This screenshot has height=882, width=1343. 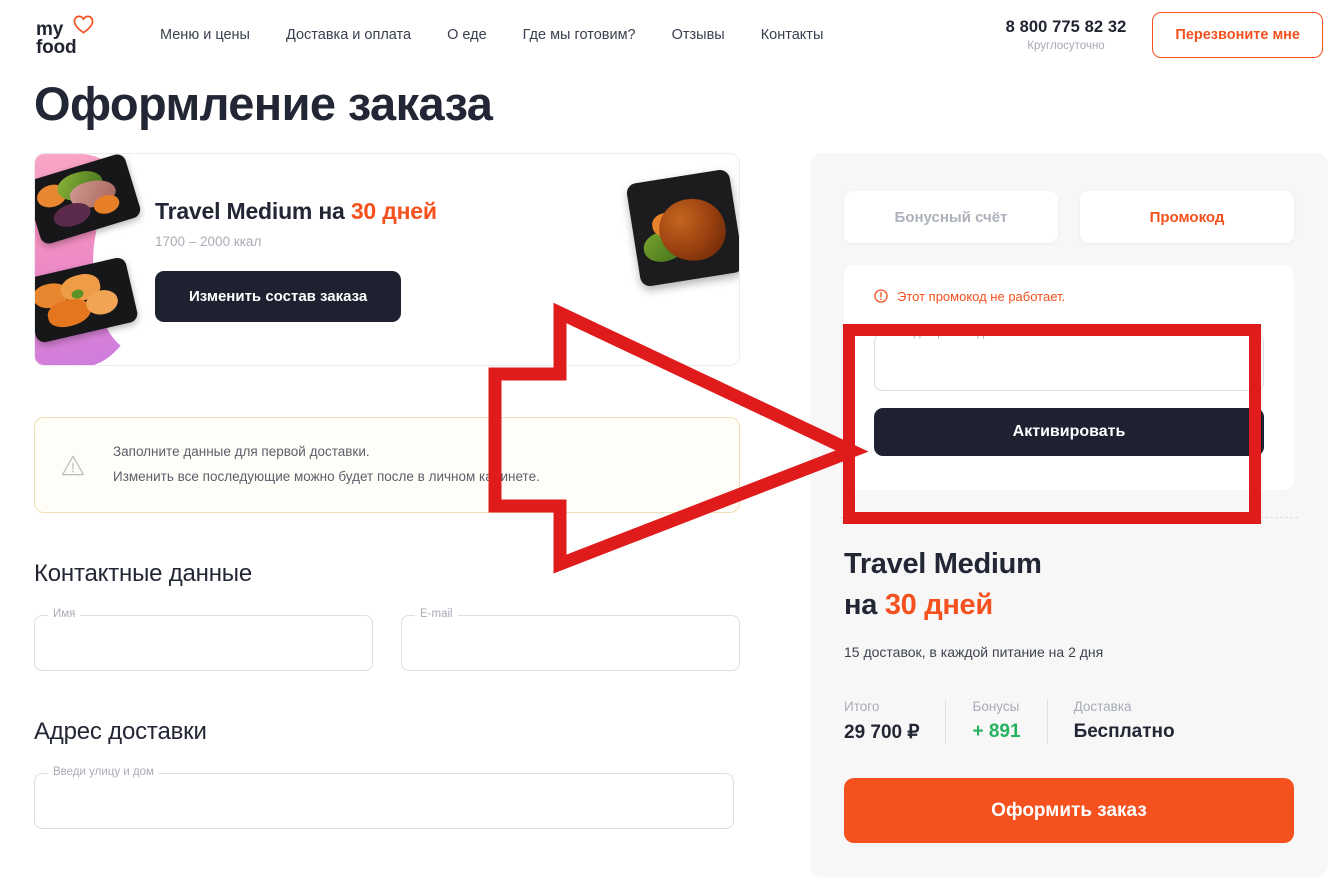 I want to click on total-value-sum: 29 700 ₽, so click(x=882, y=733).